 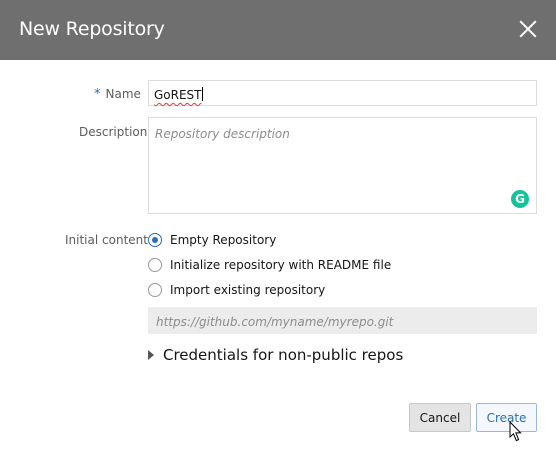 What do you see at coordinates (106, 240) in the screenshot?
I see `initial-content-label: Initial content` at bounding box center [106, 240].